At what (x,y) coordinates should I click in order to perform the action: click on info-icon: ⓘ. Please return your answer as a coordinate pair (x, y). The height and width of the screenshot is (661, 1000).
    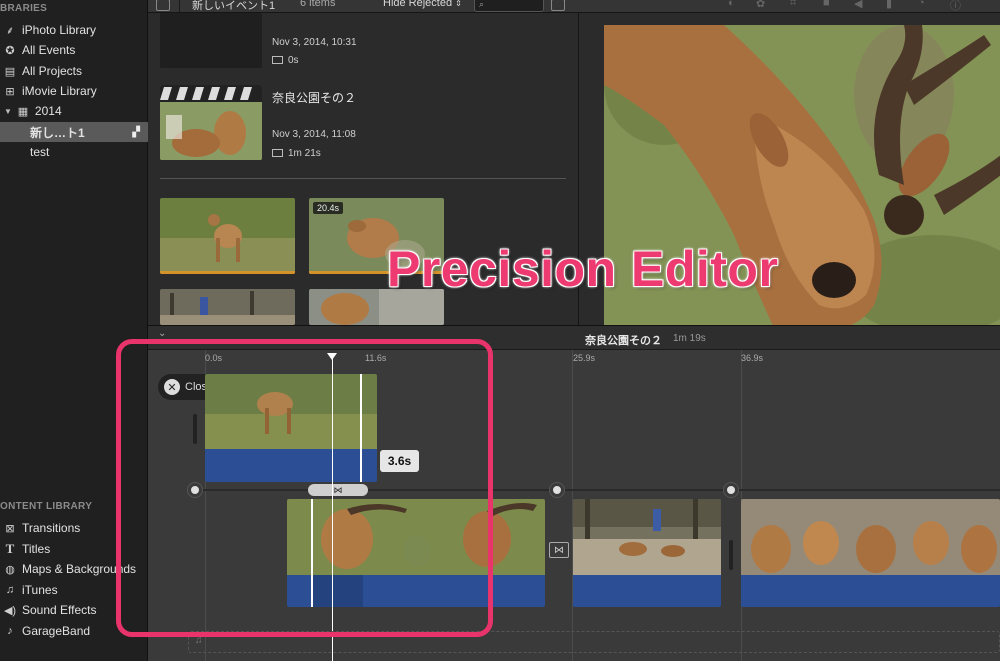
    Looking at the image, I should click on (955, 6).